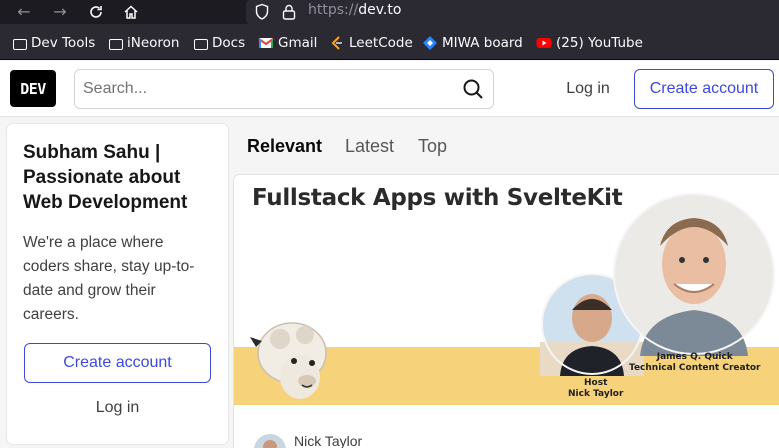 The height and width of the screenshot is (448, 779). Describe the element at coordinates (268, 89) in the screenshot. I see `search-input` at that location.